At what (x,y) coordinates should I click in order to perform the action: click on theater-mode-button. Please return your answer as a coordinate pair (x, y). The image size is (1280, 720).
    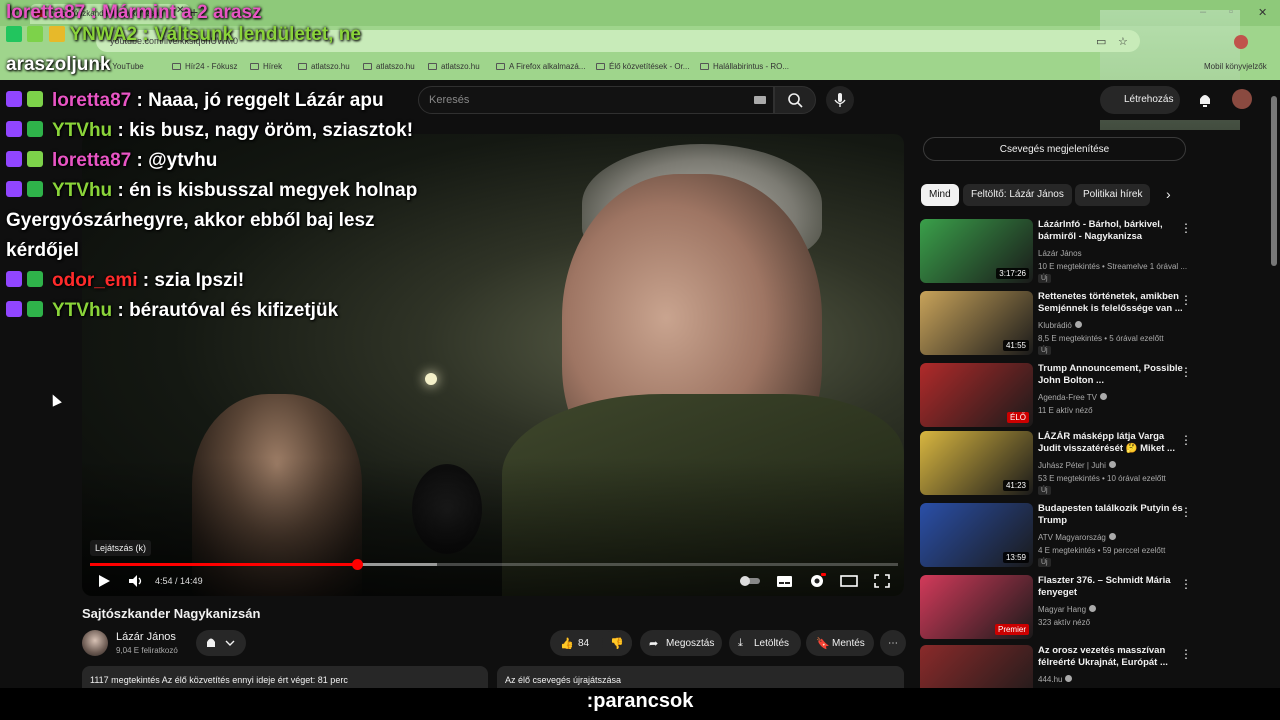
    Looking at the image, I should click on (849, 581).